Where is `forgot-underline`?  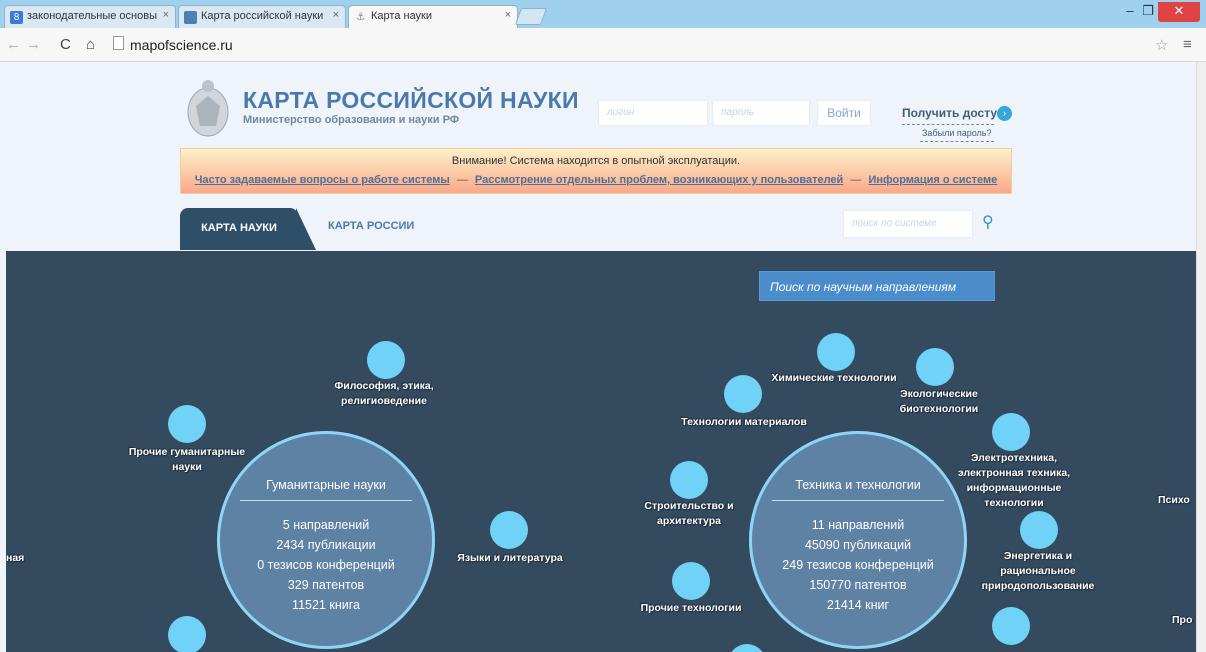
forgot-underline is located at coordinates (957, 141).